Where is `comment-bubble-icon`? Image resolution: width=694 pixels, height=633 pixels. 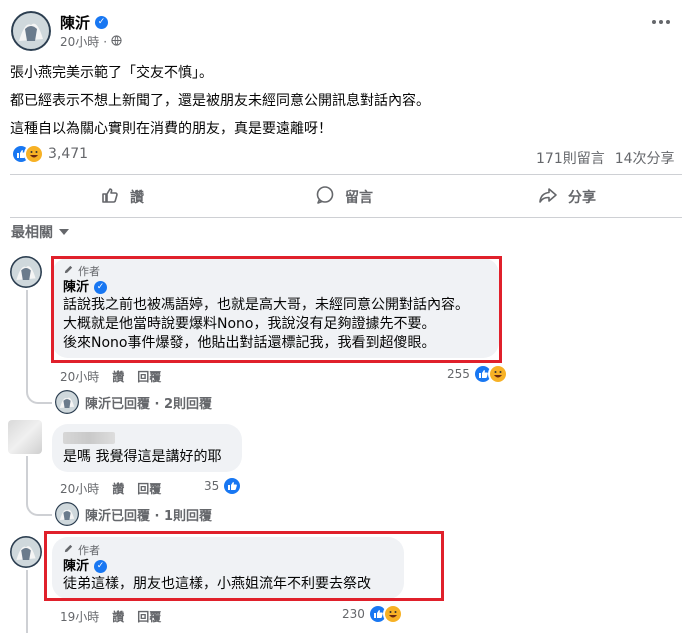
comment-bubble-icon is located at coordinates (325, 197).